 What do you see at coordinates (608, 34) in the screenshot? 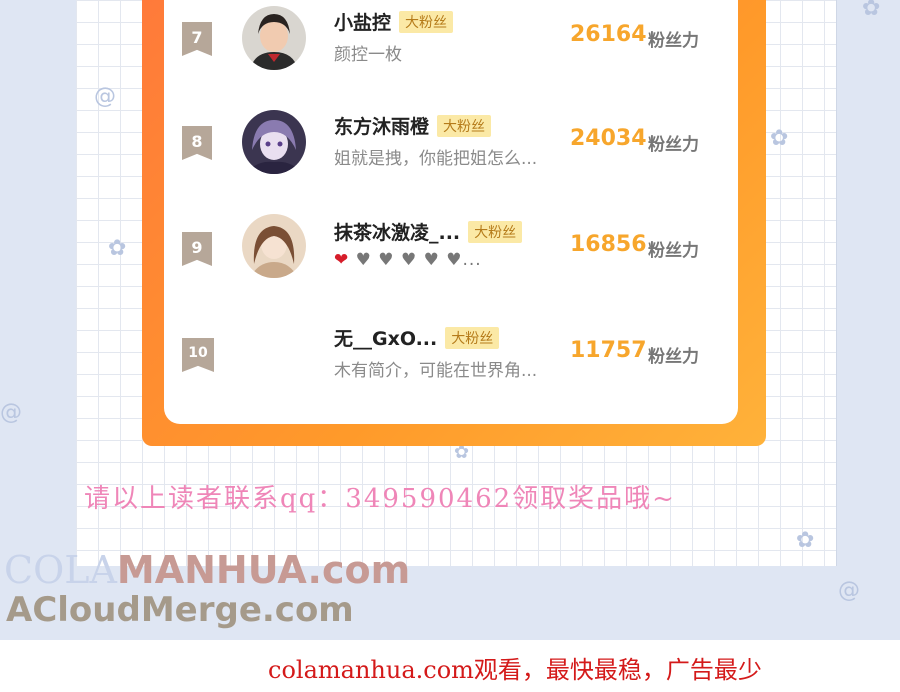
I see `fan-score: 26164` at bounding box center [608, 34].